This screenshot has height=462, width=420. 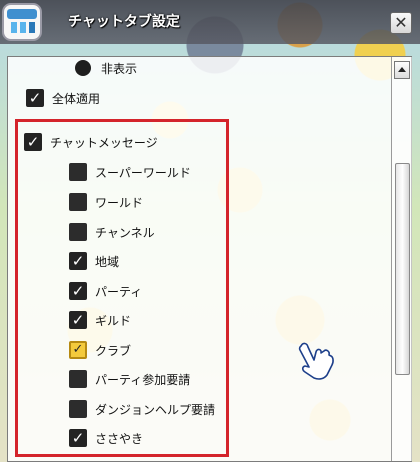 I want to click on chat-item-label: クラブ, so click(x=113, y=350).